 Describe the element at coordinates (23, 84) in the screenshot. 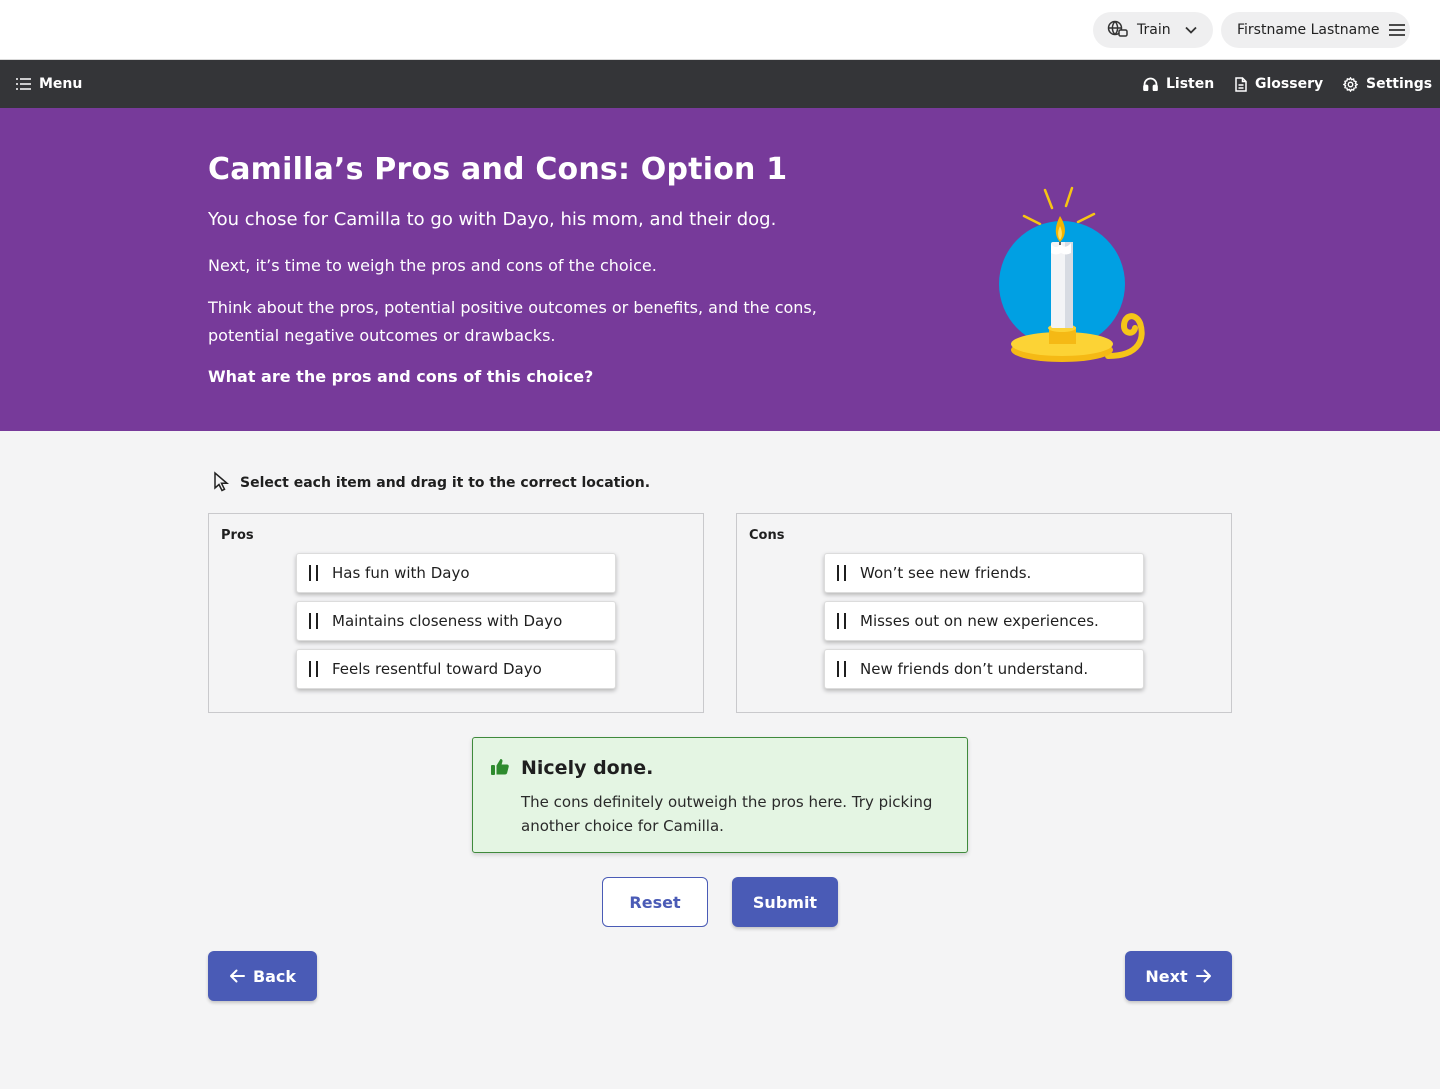

I see `list-icon` at that location.